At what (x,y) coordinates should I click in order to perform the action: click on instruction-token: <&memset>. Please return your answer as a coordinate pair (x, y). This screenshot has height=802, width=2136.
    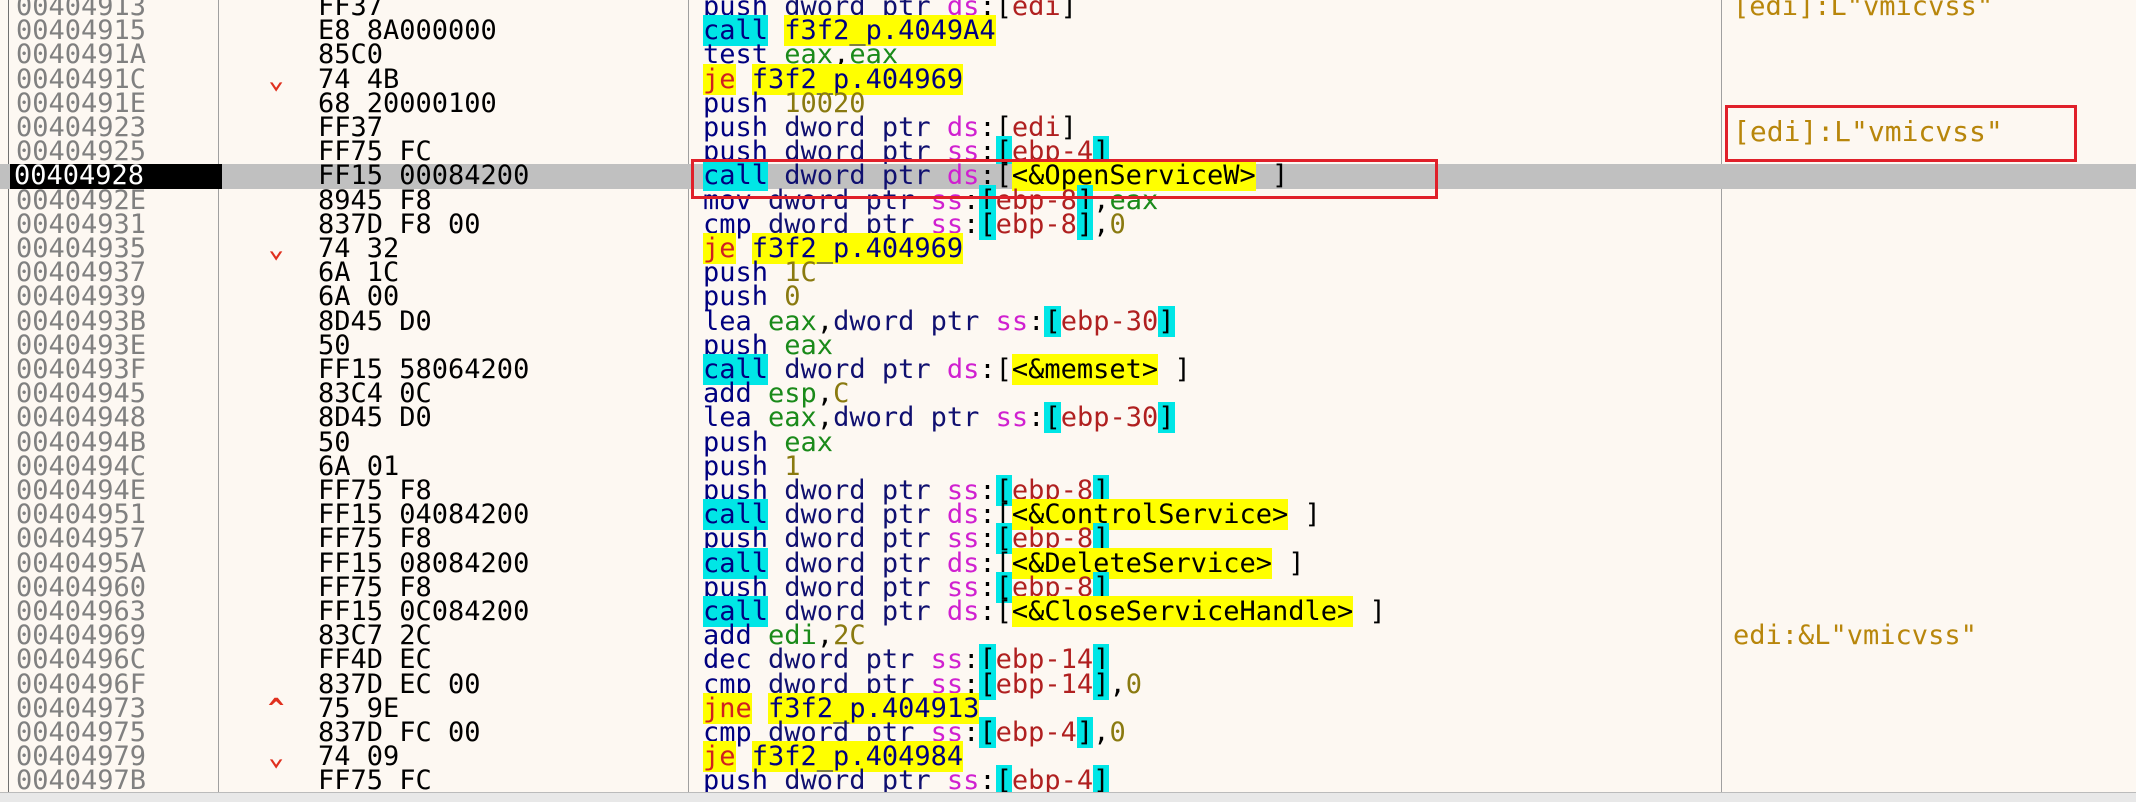
    Looking at the image, I should click on (1085, 369).